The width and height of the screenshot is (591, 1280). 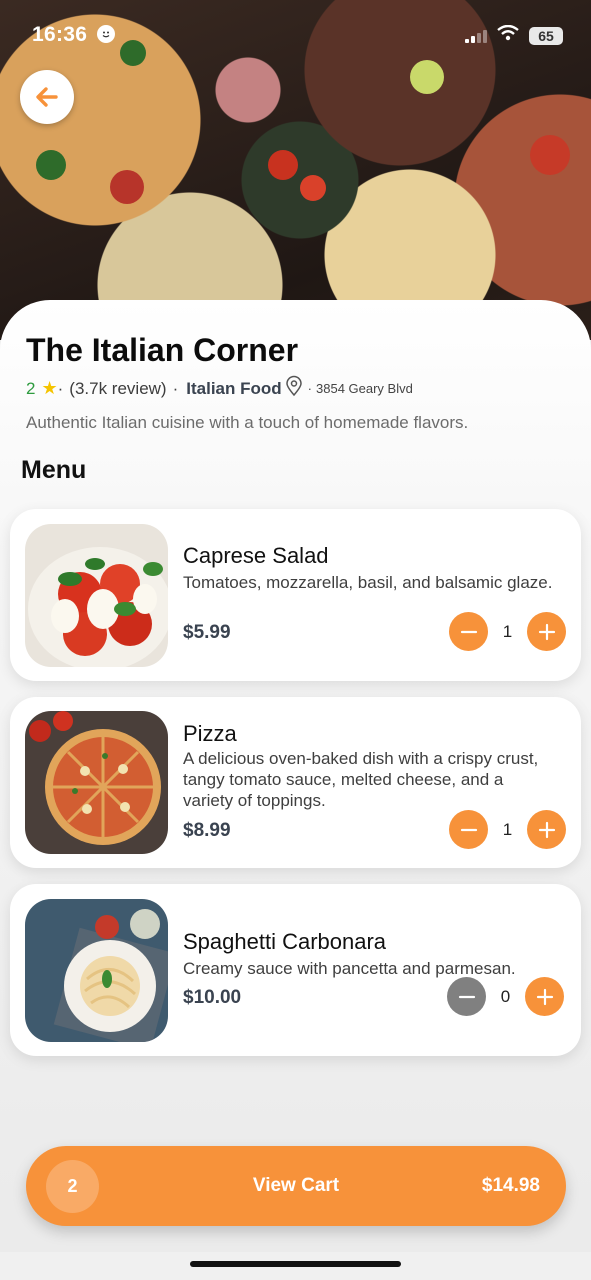 I want to click on review-count: (3.7k review), so click(x=117, y=389).